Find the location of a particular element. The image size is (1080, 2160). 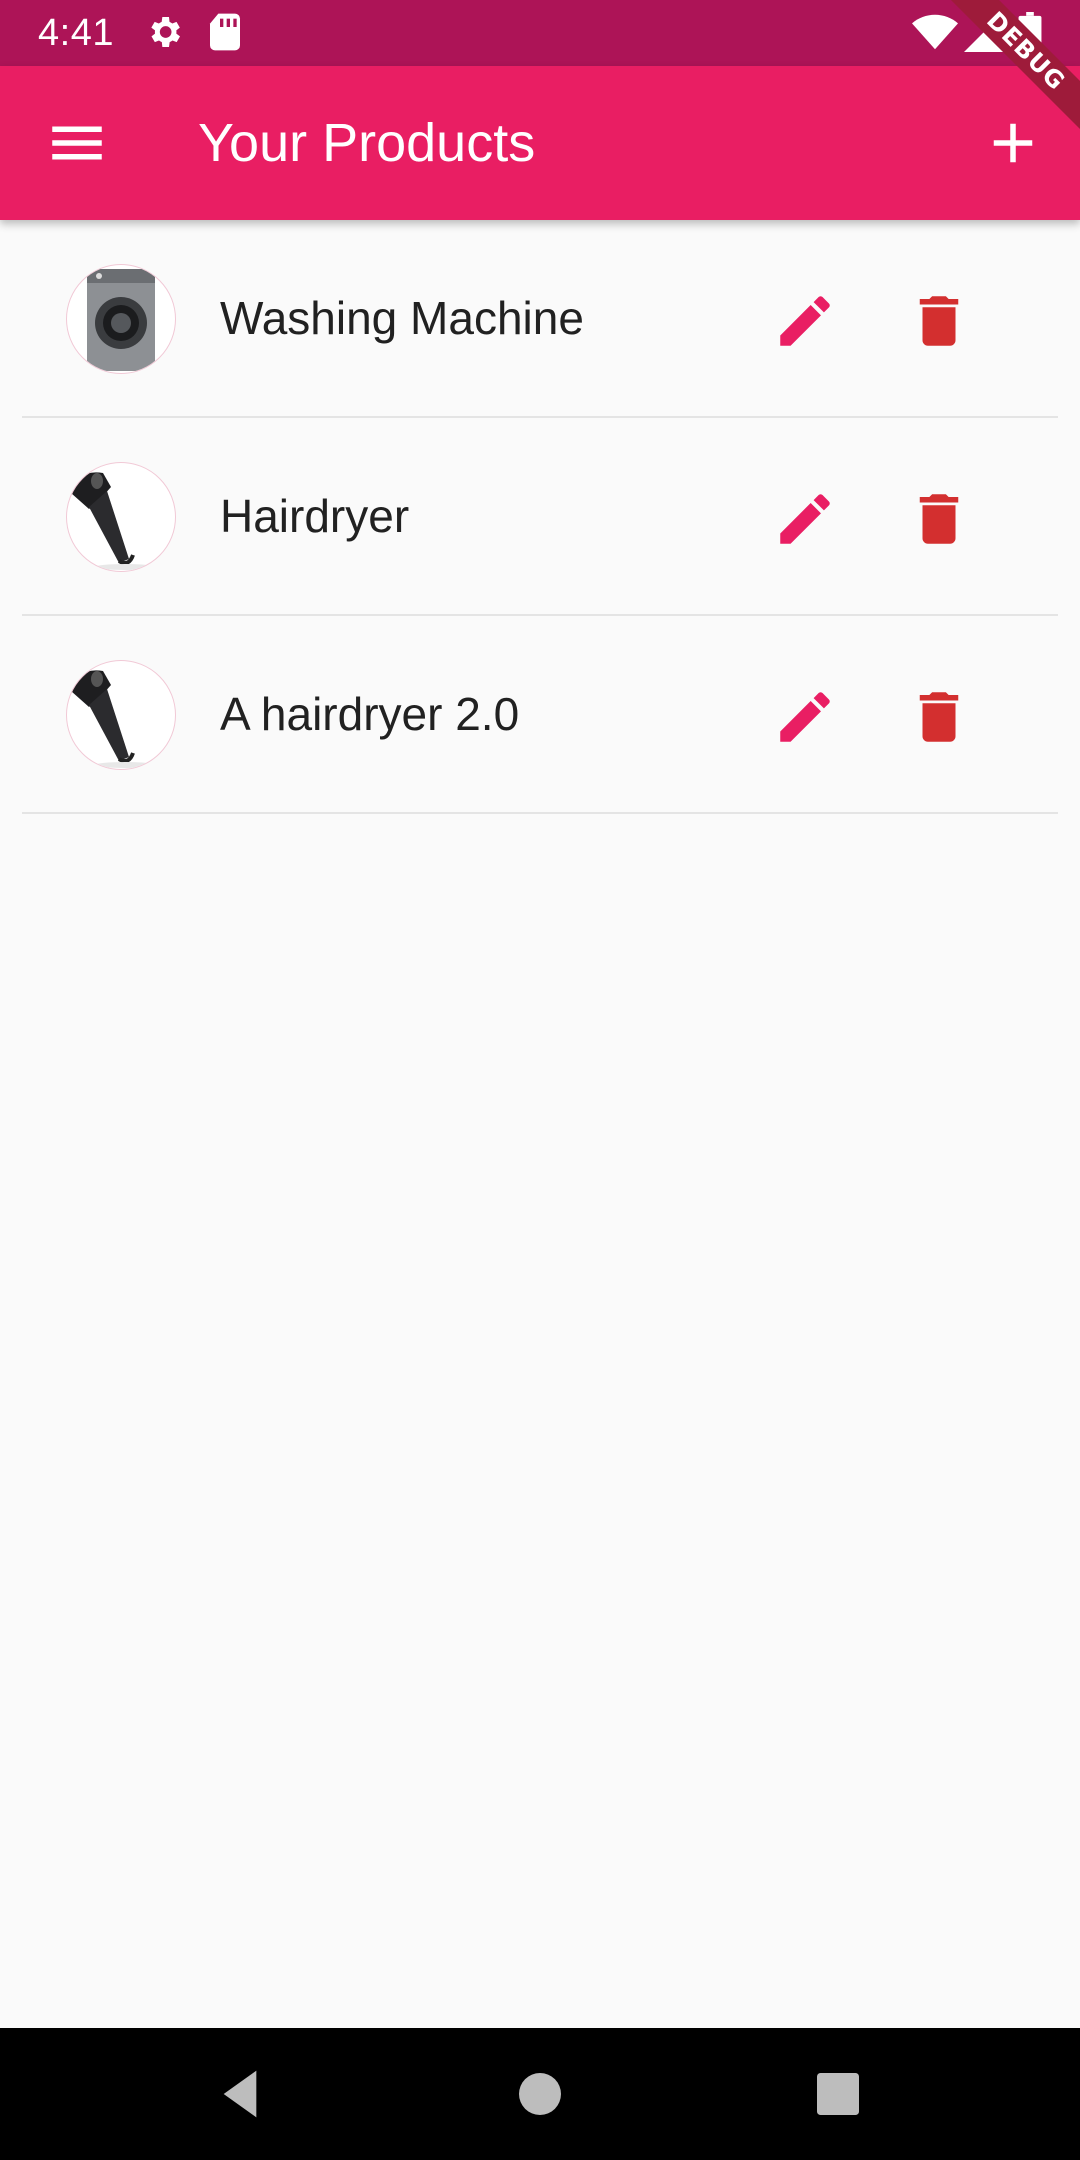

add-icon is located at coordinates (1013, 143).